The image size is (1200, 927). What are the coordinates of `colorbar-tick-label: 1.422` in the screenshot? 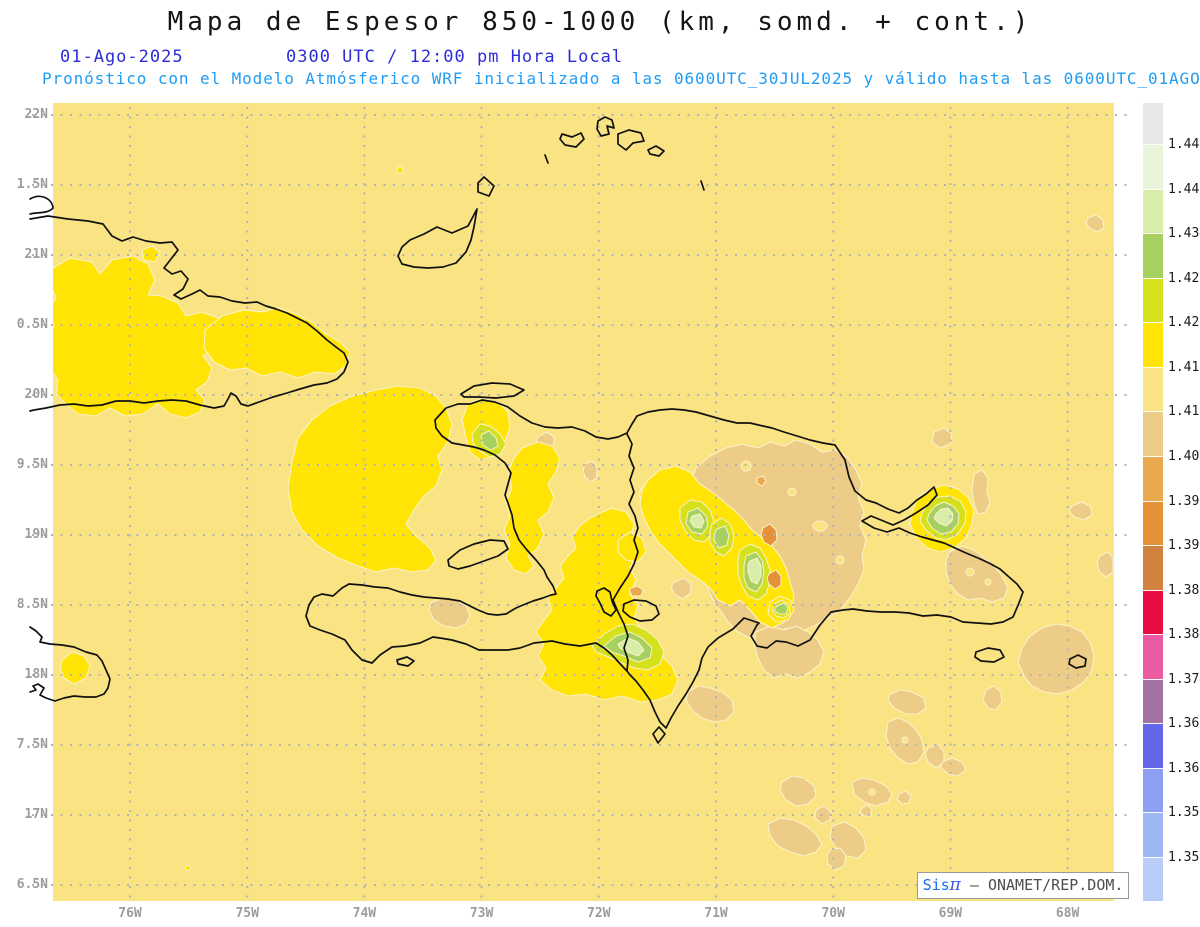 It's located at (1184, 323).